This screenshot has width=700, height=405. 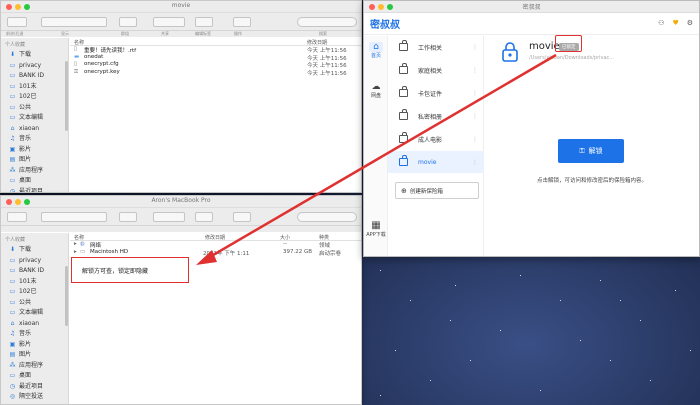 What do you see at coordinates (376, 87) in the screenshot?
I see `cloud-icon: ☁` at bounding box center [376, 87].